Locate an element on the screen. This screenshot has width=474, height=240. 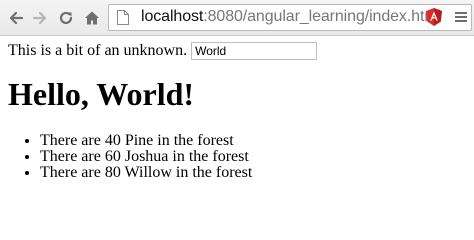
intro-line: This is a bit of an unknown. is located at coordinates (163, 51).